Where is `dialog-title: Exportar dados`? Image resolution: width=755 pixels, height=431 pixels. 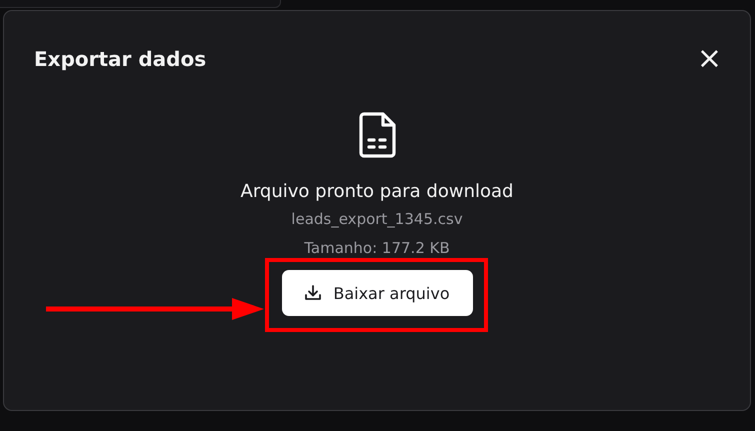 dialog-title: Exportar dados is located at coordinates (120, 59).